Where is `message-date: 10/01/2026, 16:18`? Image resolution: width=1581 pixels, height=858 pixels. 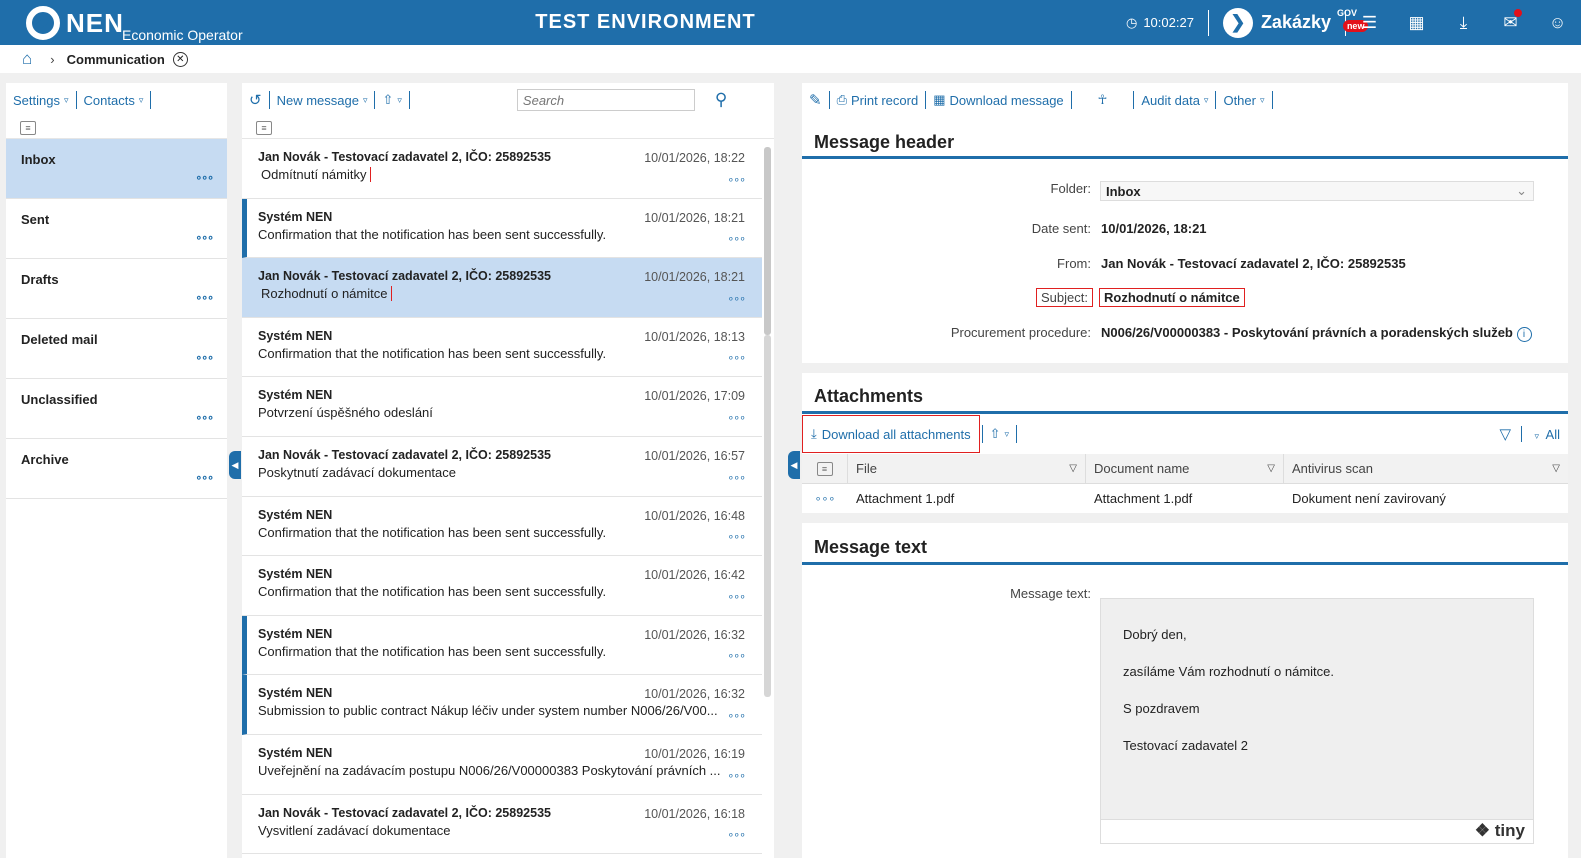 message-date: 10/01/2026, 16:18 is located at coordinates (694, 813).